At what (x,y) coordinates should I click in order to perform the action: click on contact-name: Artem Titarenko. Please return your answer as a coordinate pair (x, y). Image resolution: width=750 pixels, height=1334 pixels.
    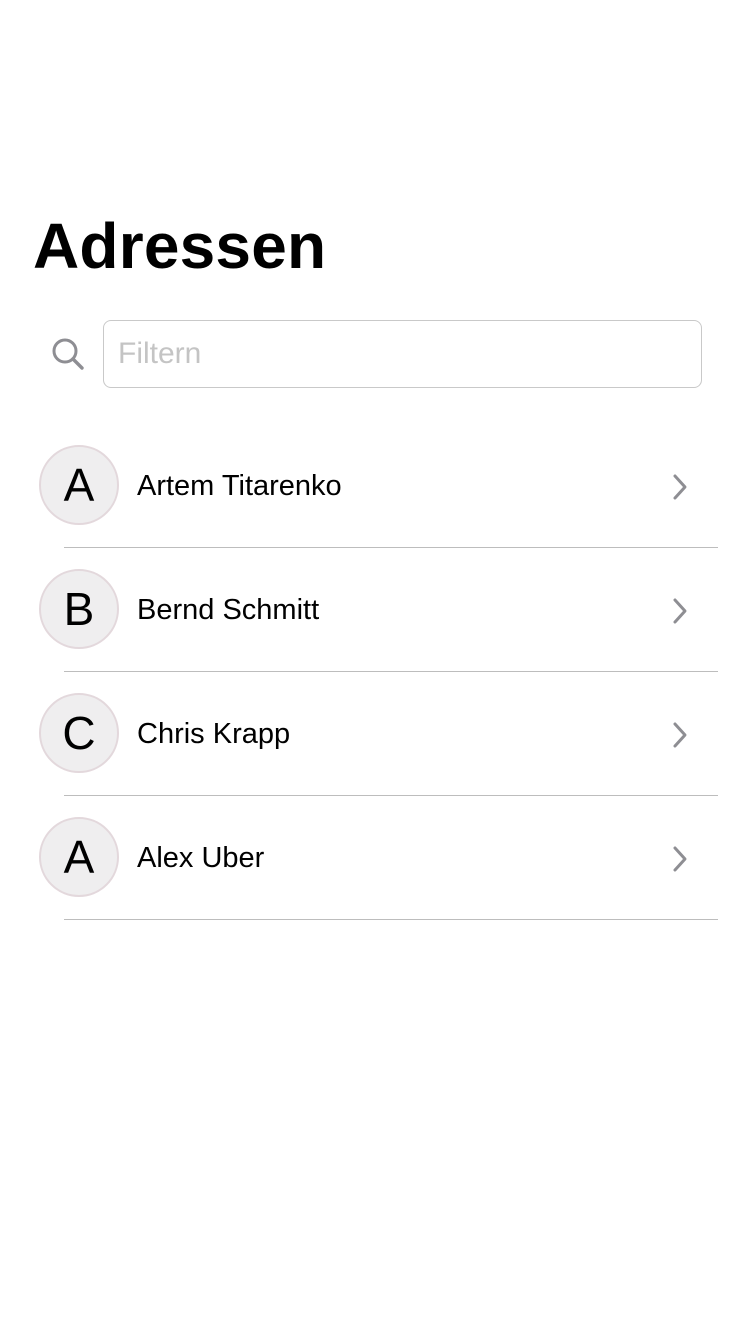
    Looking at the image, I should click on (239, 486).